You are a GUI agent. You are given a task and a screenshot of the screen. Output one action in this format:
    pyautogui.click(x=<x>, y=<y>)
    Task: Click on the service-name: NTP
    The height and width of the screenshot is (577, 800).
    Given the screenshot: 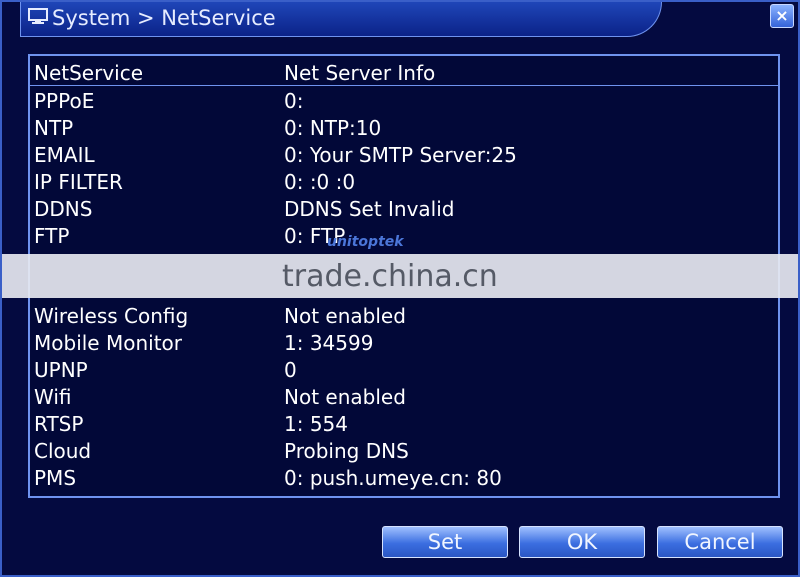 What is the action you would take?
    pyautogui.click(x=54, y=128)
    